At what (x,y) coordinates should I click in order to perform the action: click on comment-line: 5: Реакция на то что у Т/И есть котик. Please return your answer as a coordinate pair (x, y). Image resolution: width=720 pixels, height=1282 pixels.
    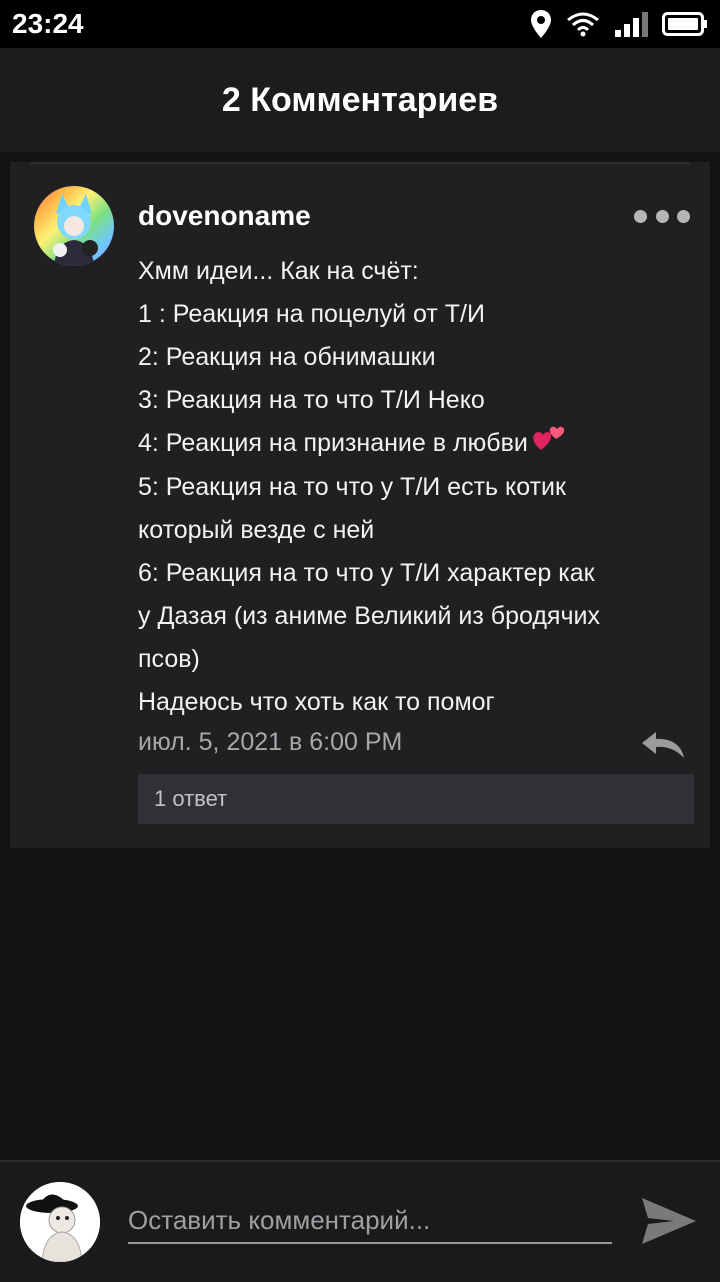
    Looking at the image, I should click on (352, 487).